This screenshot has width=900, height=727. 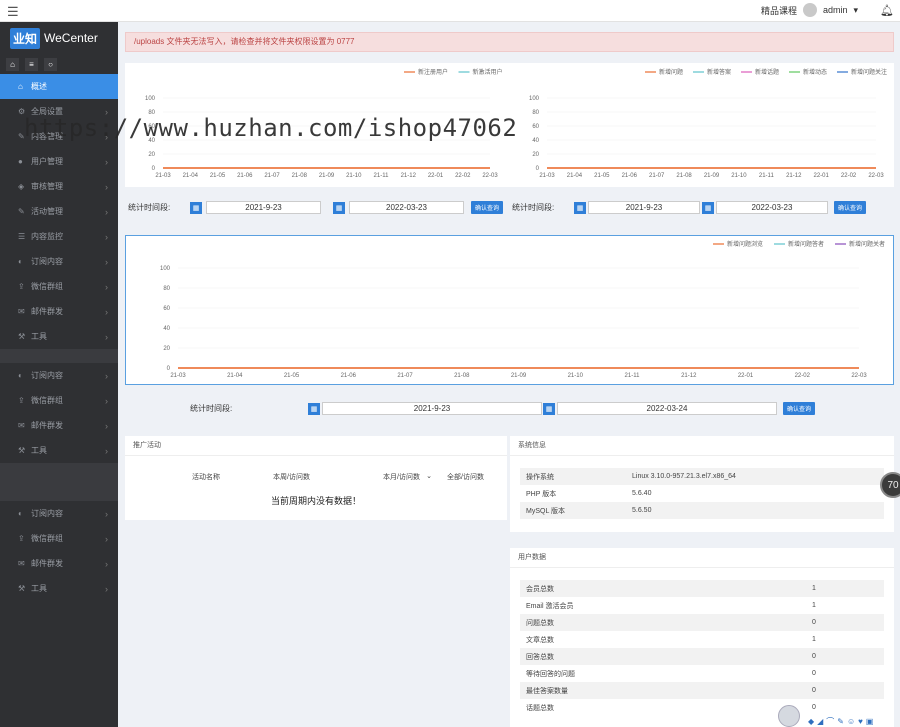 What do you see at coordinates (745, 244) in the screenshot?
I see `legend-label: 新增问题浏览` at bounding box center [745, 244].